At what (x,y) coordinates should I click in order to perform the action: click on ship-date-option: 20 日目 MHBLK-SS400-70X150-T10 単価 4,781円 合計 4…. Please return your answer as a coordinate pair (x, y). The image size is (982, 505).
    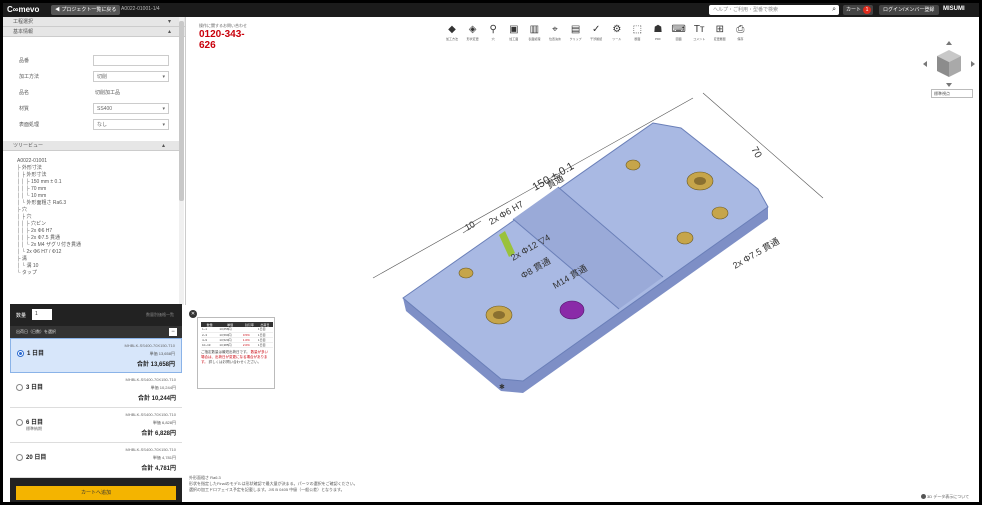
    Looking at the image, I should click on (96, 460).